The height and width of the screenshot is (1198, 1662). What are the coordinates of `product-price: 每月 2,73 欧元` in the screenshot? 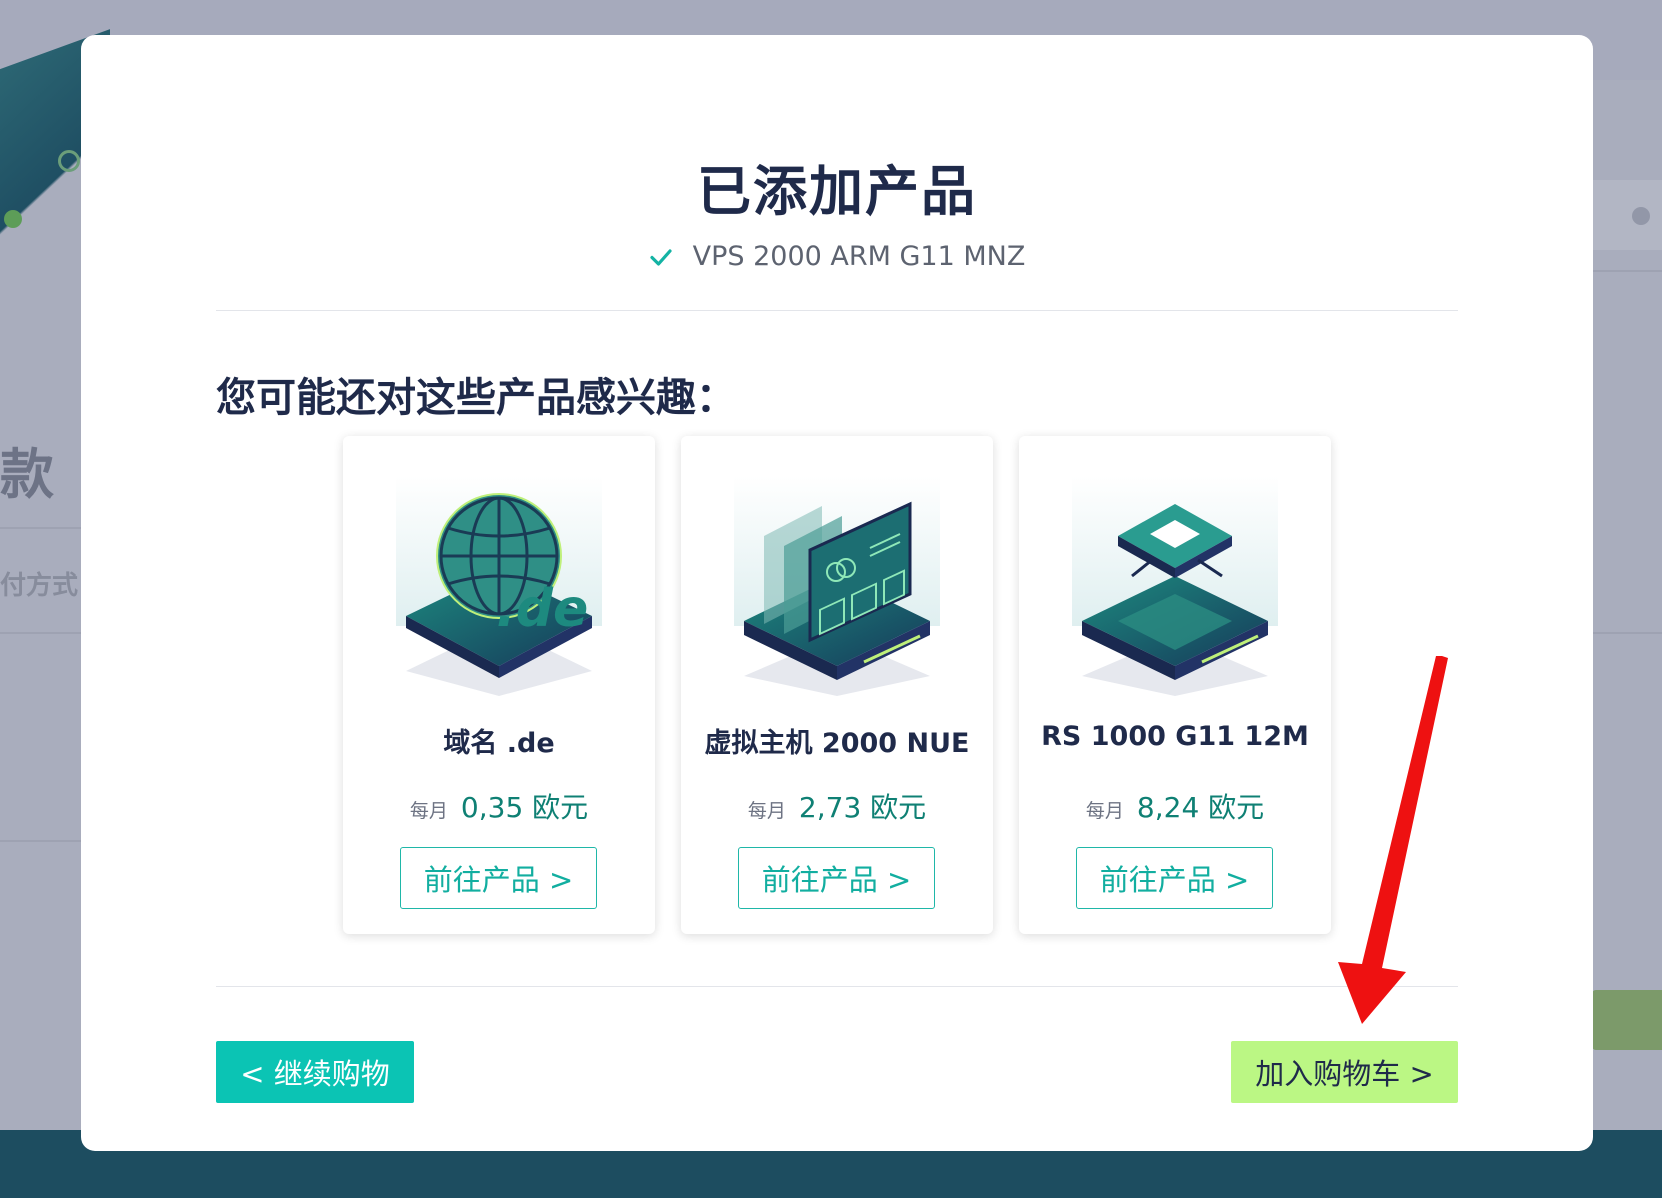 It's located at (837, 806).